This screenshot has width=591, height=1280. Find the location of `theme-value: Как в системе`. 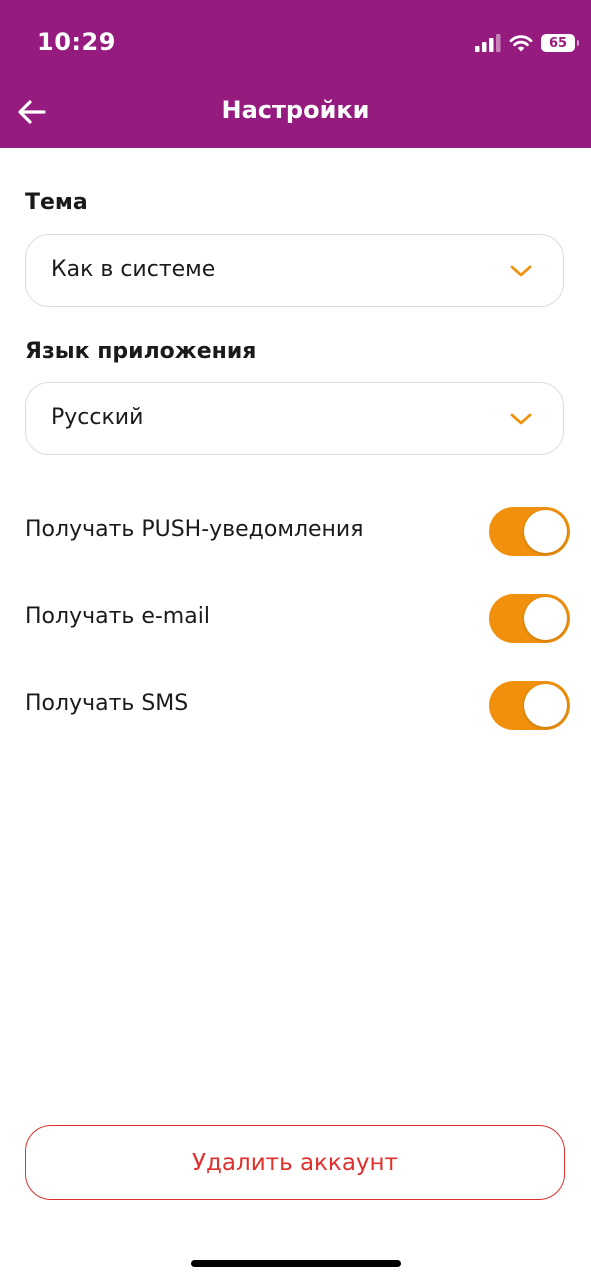

theme-value: Как в системе is located at coordinates (133, 269).